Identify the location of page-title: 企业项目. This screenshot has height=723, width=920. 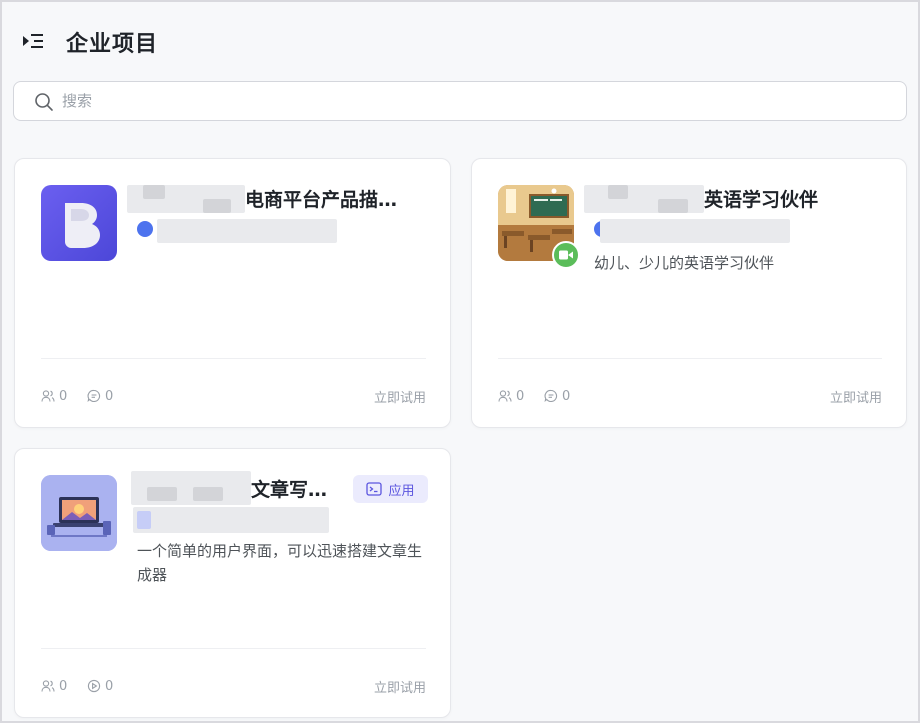
(112, 44).